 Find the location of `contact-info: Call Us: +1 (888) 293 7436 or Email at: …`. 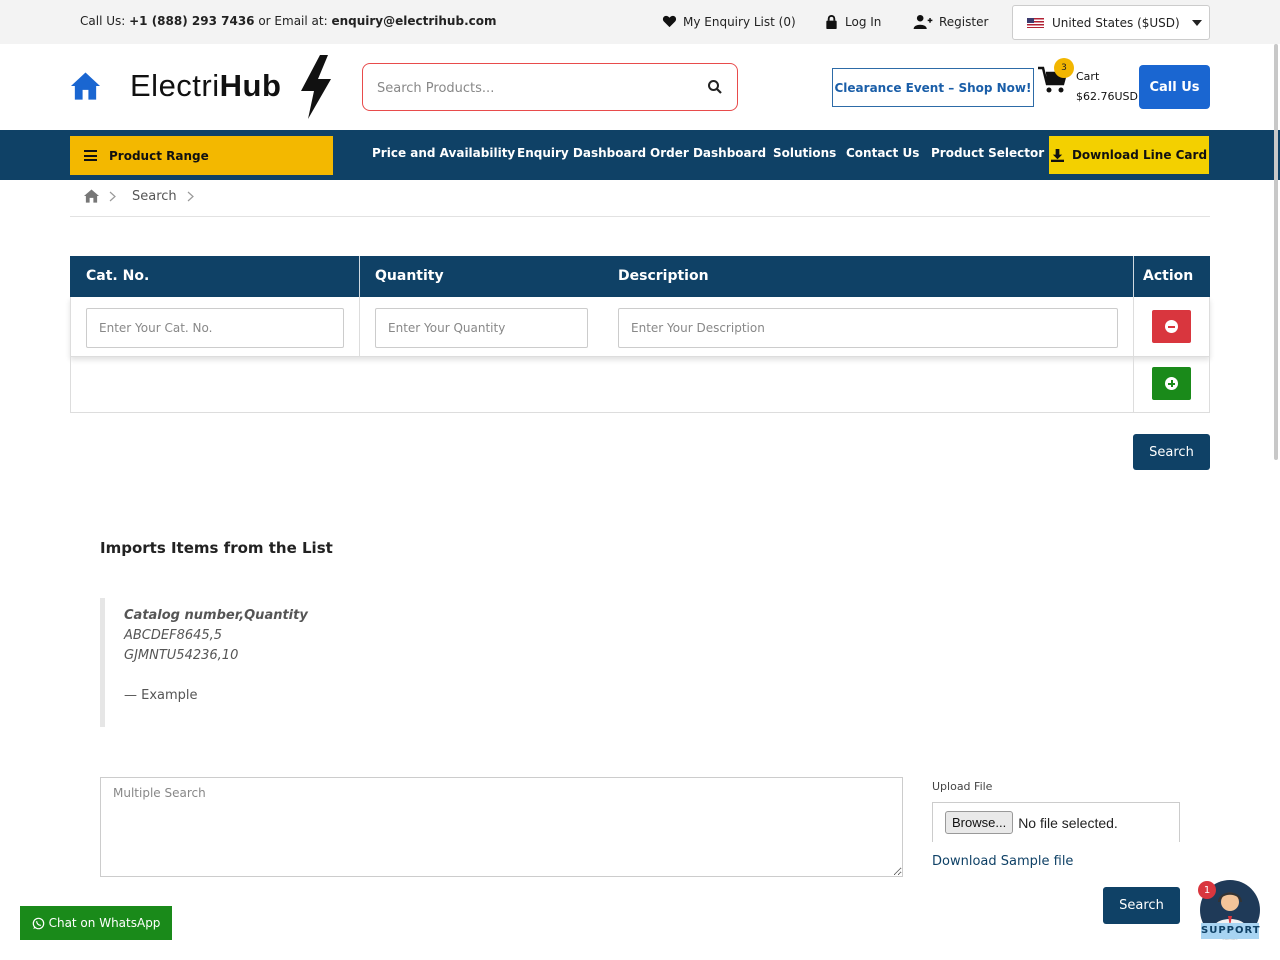

contact-info: Call Us: +1 (888) 293 7436 or Email at: … is located at coordinates (288, 21).